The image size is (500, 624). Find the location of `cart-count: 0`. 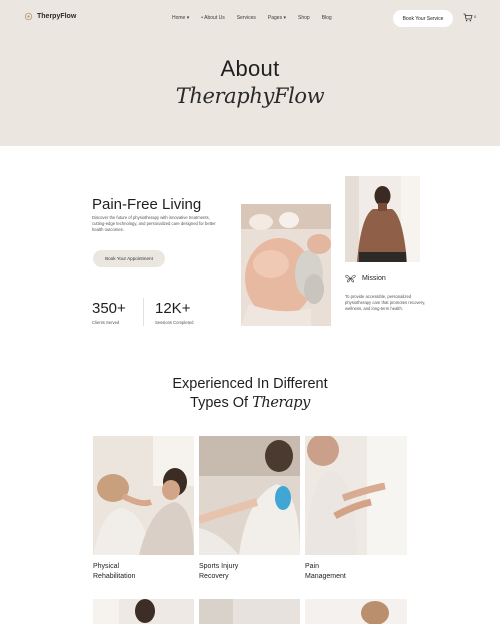

cart-count: 0 is located at coordinates (475, 16).